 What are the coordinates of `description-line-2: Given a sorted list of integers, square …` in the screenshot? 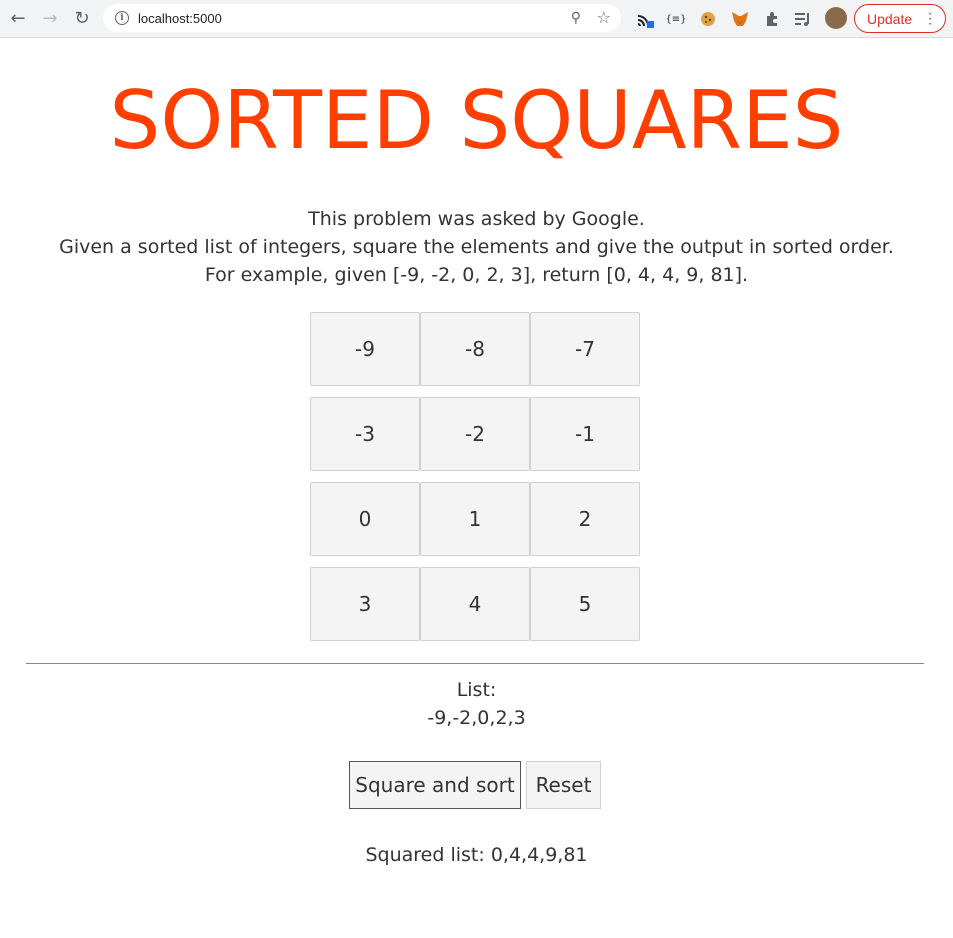 It's located at (476, 247).